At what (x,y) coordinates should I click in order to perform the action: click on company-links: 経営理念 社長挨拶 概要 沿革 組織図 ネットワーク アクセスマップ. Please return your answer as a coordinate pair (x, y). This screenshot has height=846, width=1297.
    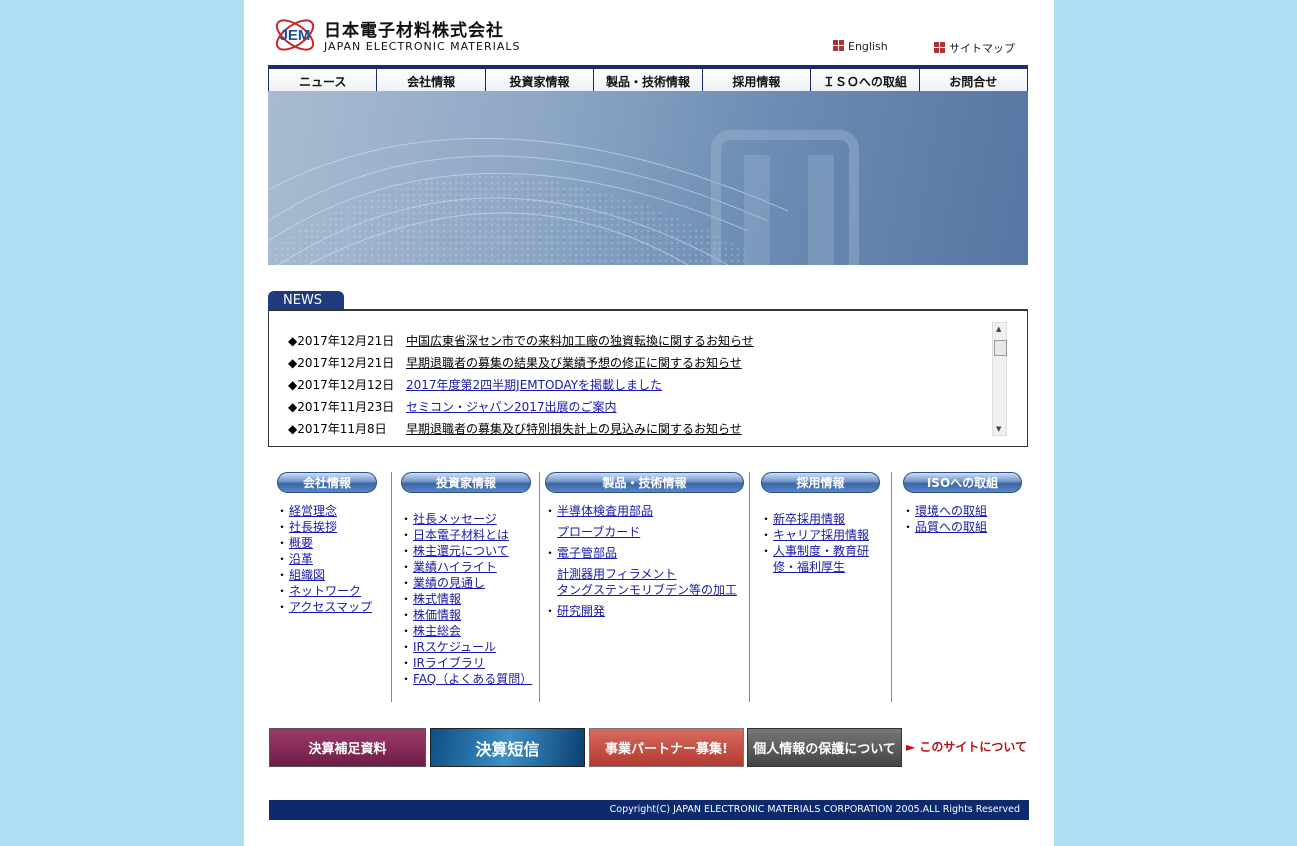
    Looking at the image, I should click on (324, 559).